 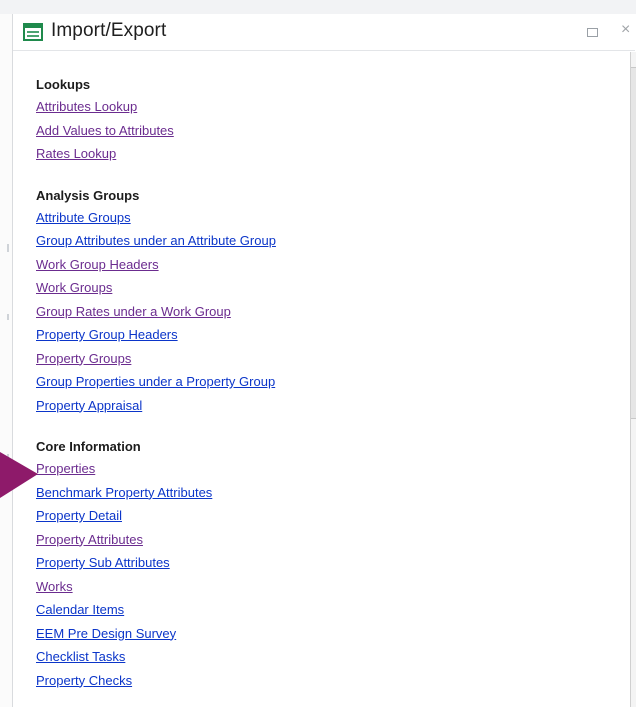 I want to click on link-properties: Properties, so click(x=316, y=470).